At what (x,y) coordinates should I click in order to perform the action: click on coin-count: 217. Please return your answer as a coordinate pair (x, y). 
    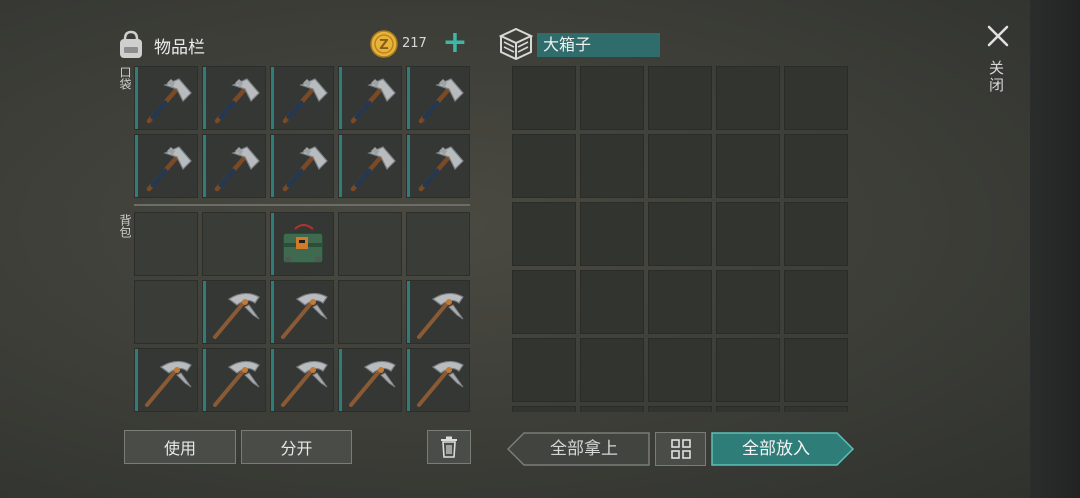
    Looking at the image, I should click on (414, 43).